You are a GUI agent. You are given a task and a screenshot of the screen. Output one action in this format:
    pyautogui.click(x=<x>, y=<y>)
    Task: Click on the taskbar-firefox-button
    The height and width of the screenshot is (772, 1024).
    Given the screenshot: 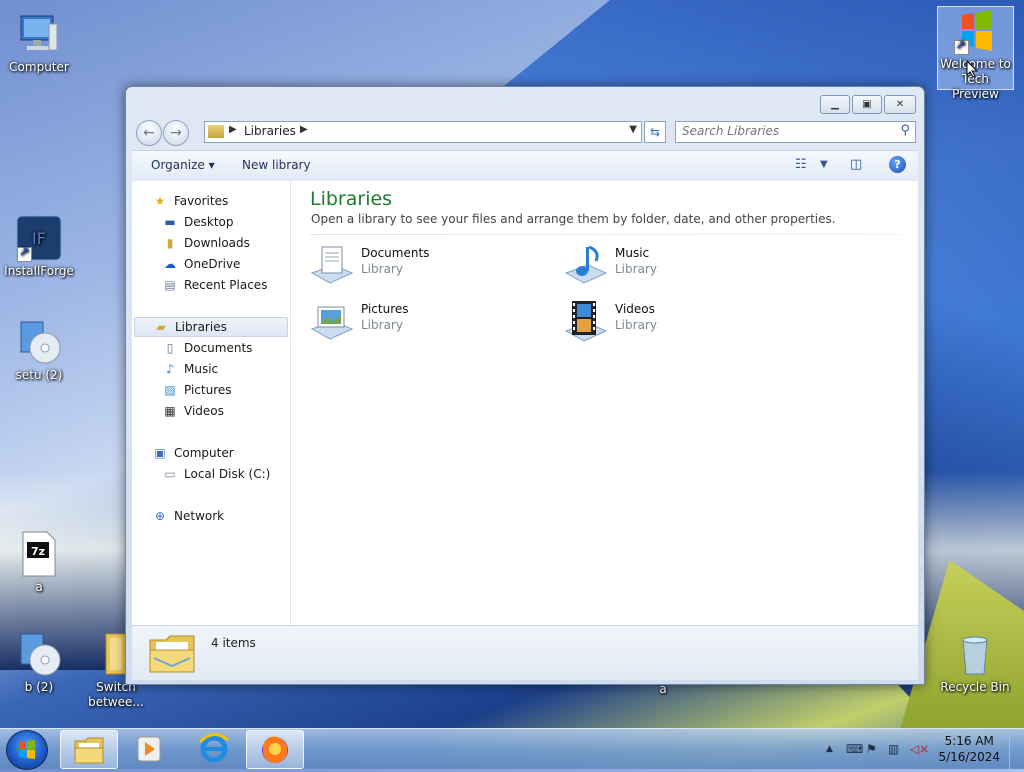 What is the action you would take?
    pyautogui.click(x=275, y=749)
    